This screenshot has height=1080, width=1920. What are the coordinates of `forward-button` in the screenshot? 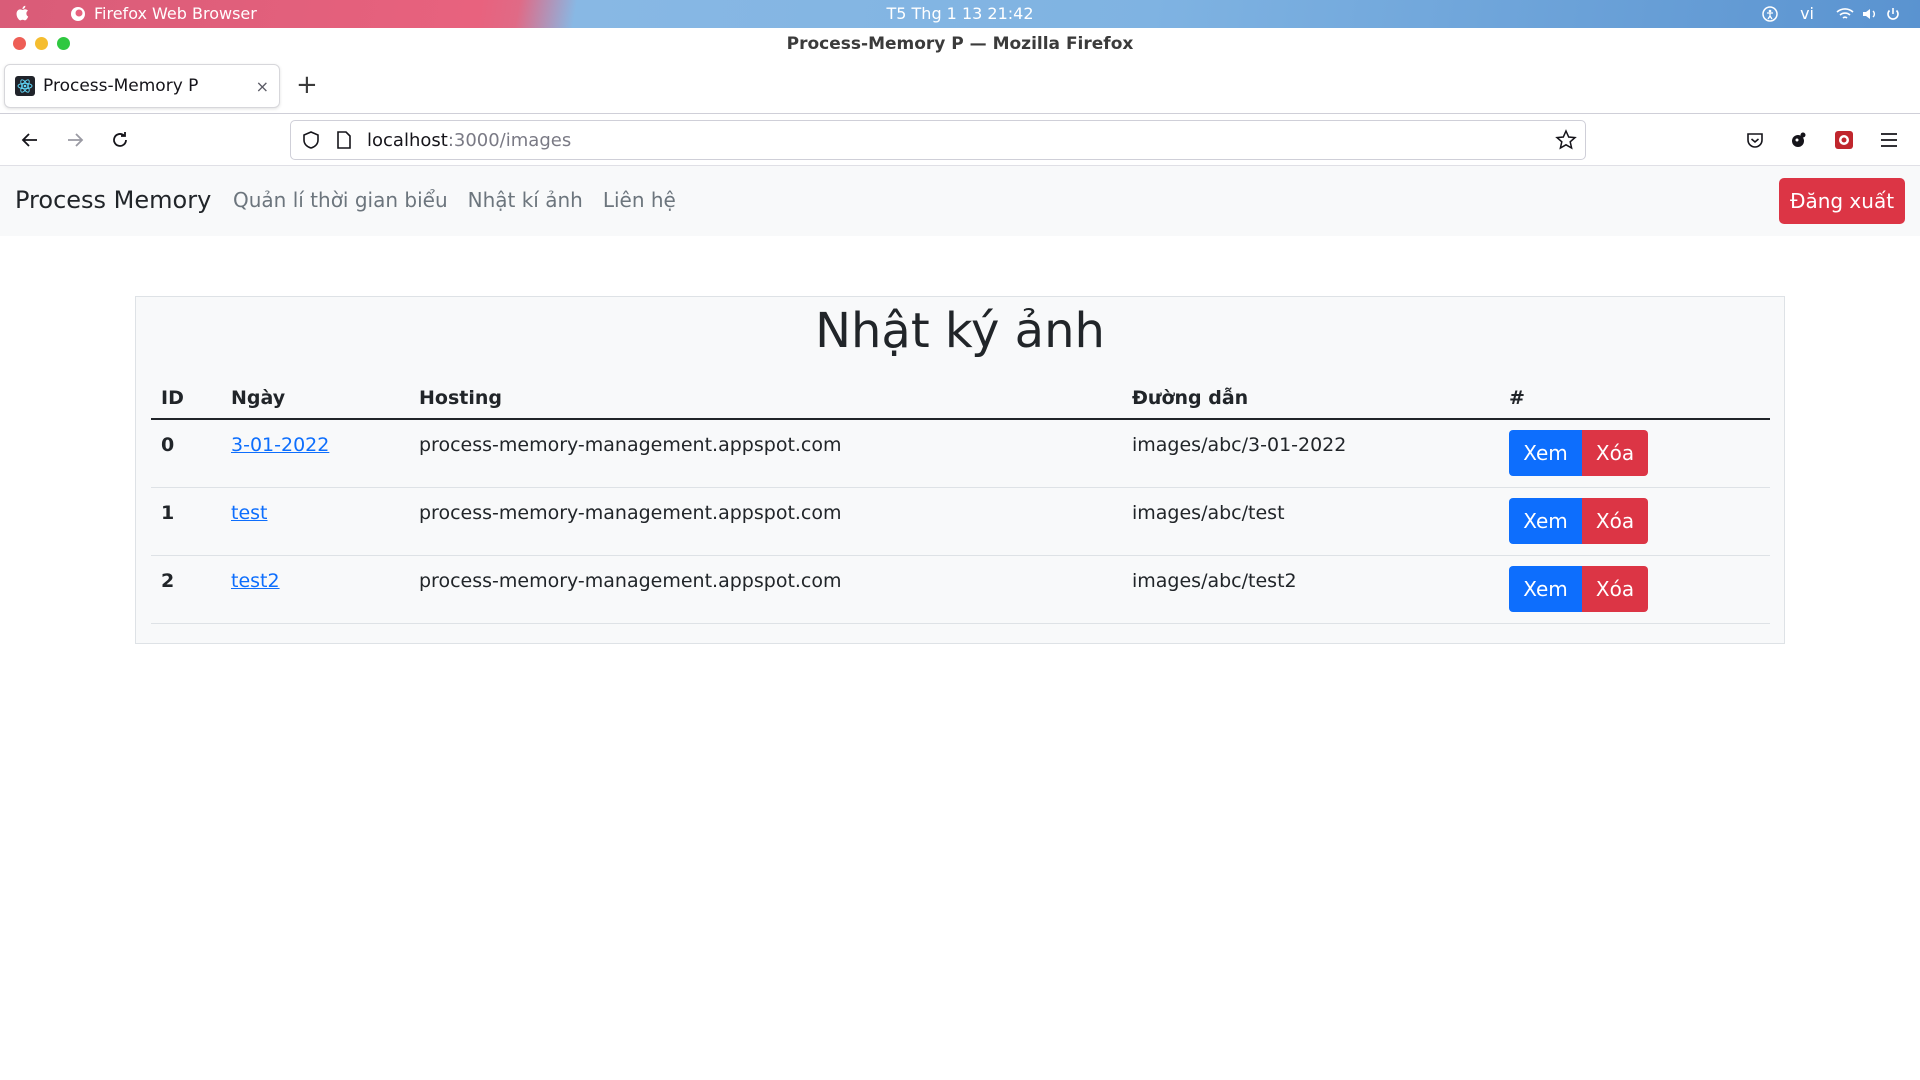 It's located at (75, 140).